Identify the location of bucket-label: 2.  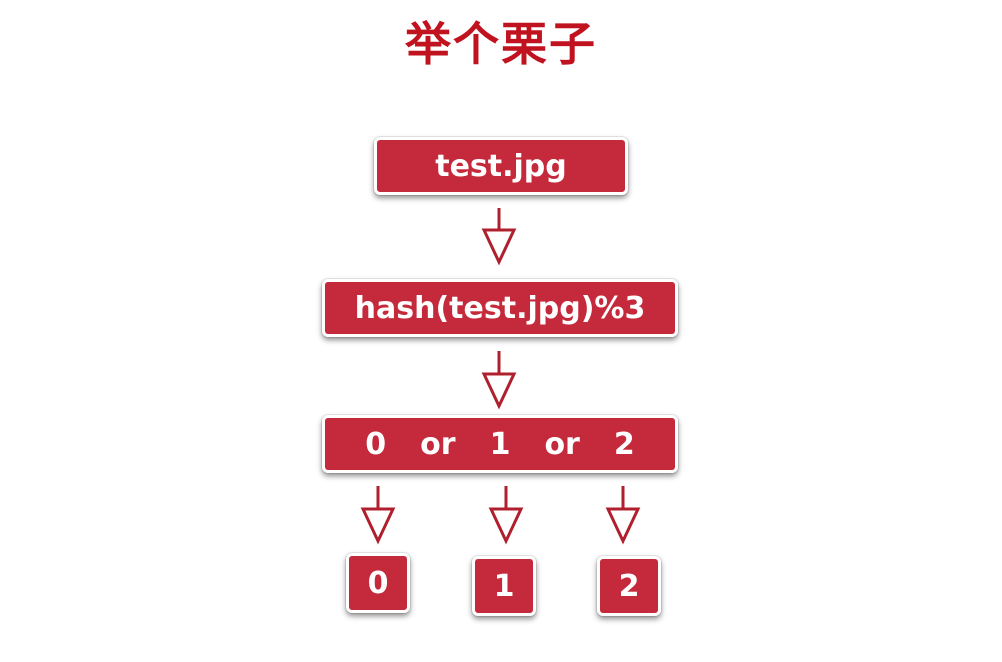
(629, 586).